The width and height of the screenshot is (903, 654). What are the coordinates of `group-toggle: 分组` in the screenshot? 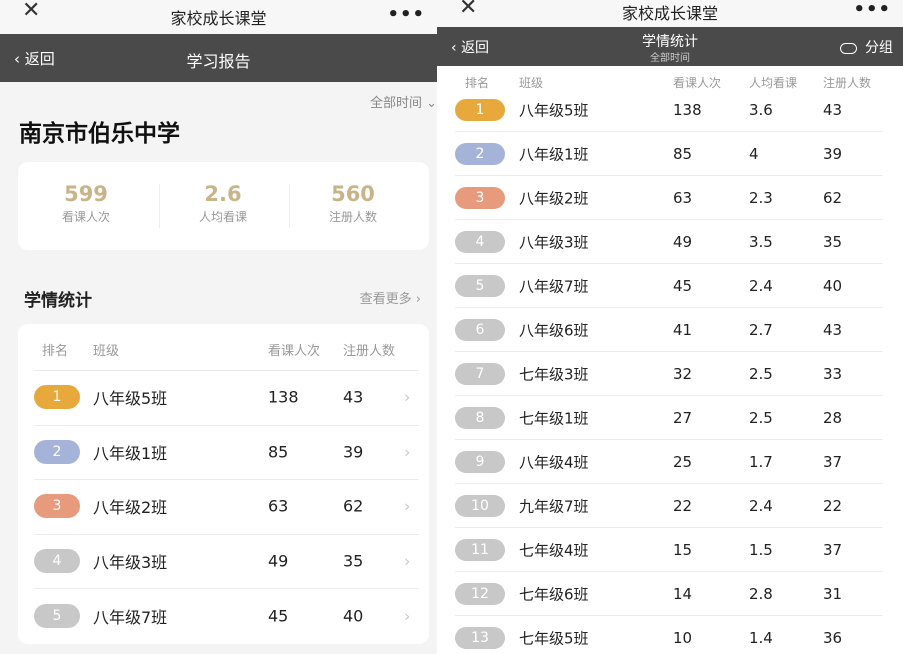 It's located at (866, 47).